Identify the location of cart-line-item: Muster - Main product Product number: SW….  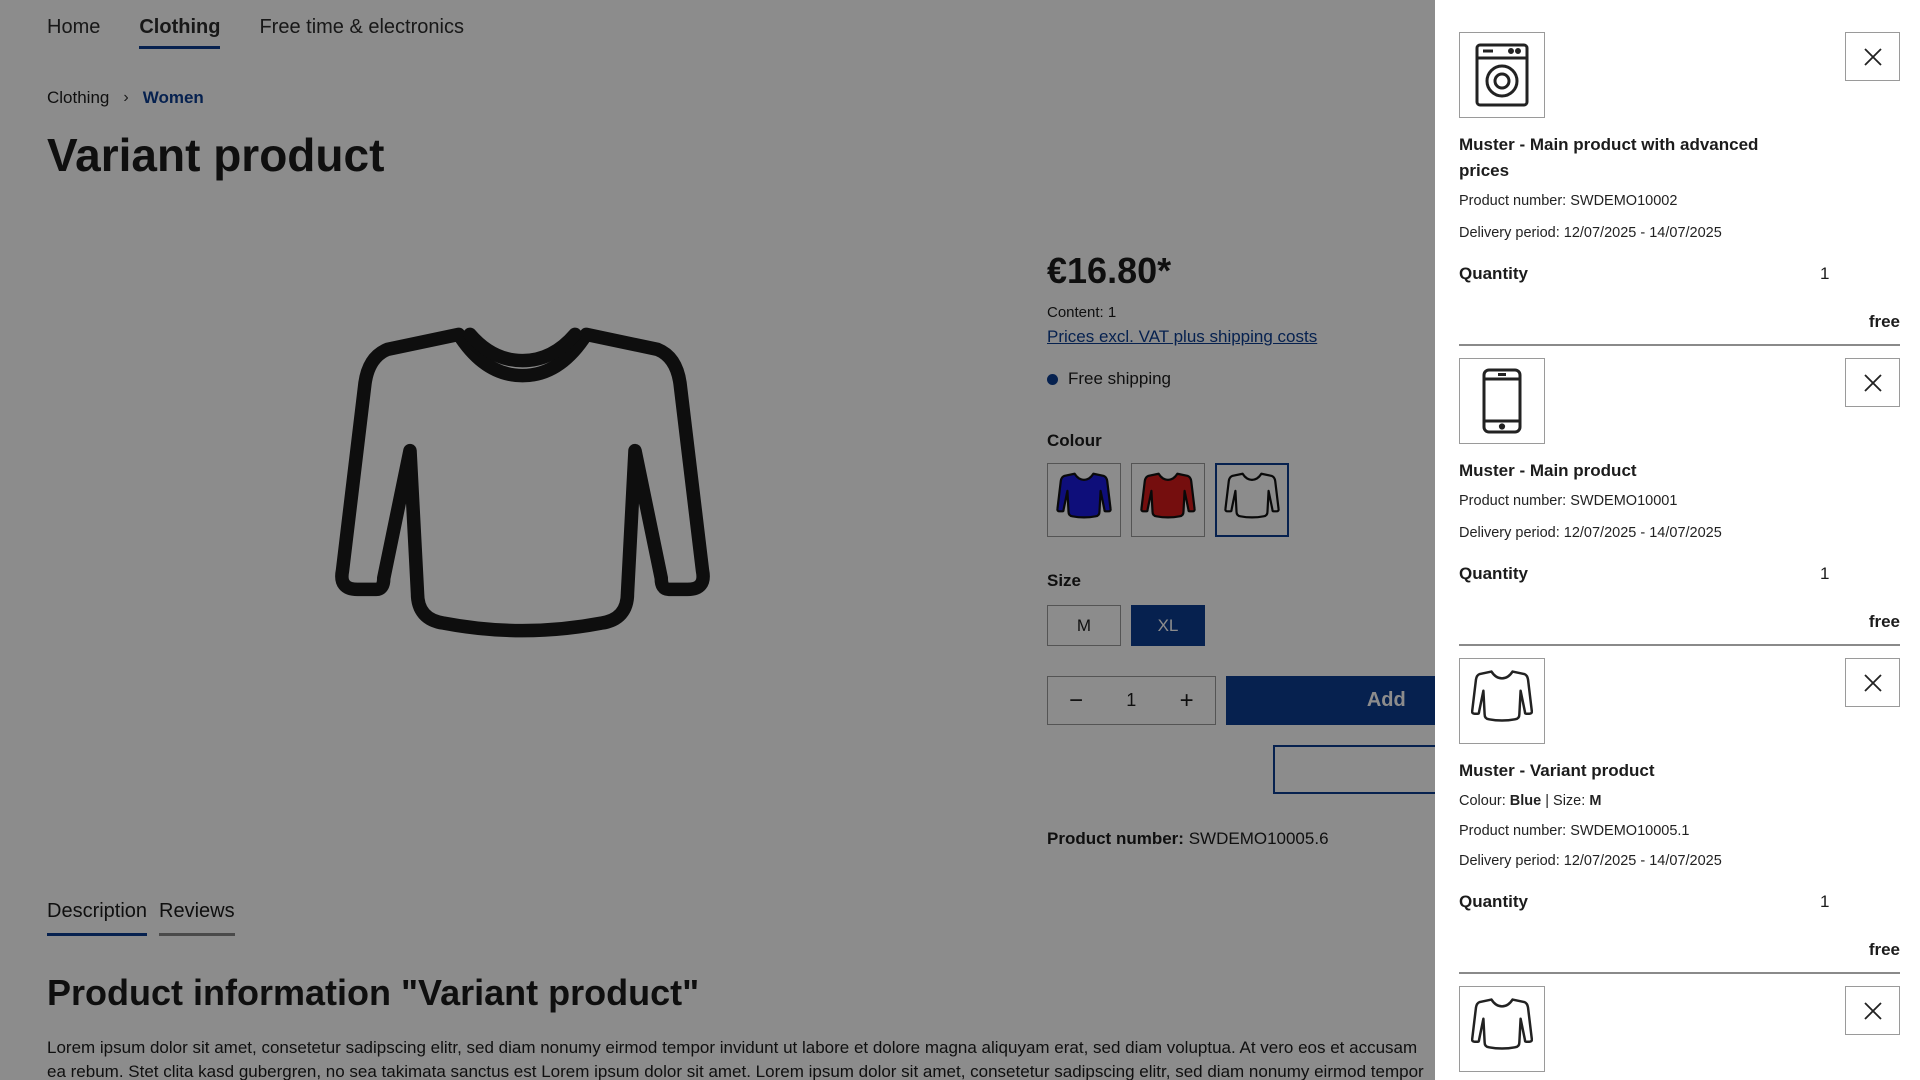
(1679, 496).